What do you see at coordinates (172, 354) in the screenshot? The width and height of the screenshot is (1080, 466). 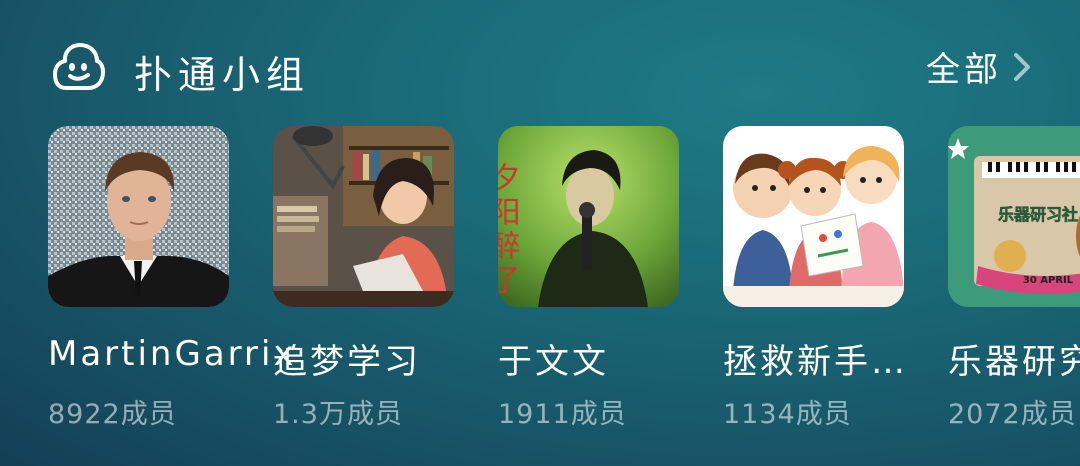 I see `group-name: MartinGarrix` at bounding box center [172, 354].